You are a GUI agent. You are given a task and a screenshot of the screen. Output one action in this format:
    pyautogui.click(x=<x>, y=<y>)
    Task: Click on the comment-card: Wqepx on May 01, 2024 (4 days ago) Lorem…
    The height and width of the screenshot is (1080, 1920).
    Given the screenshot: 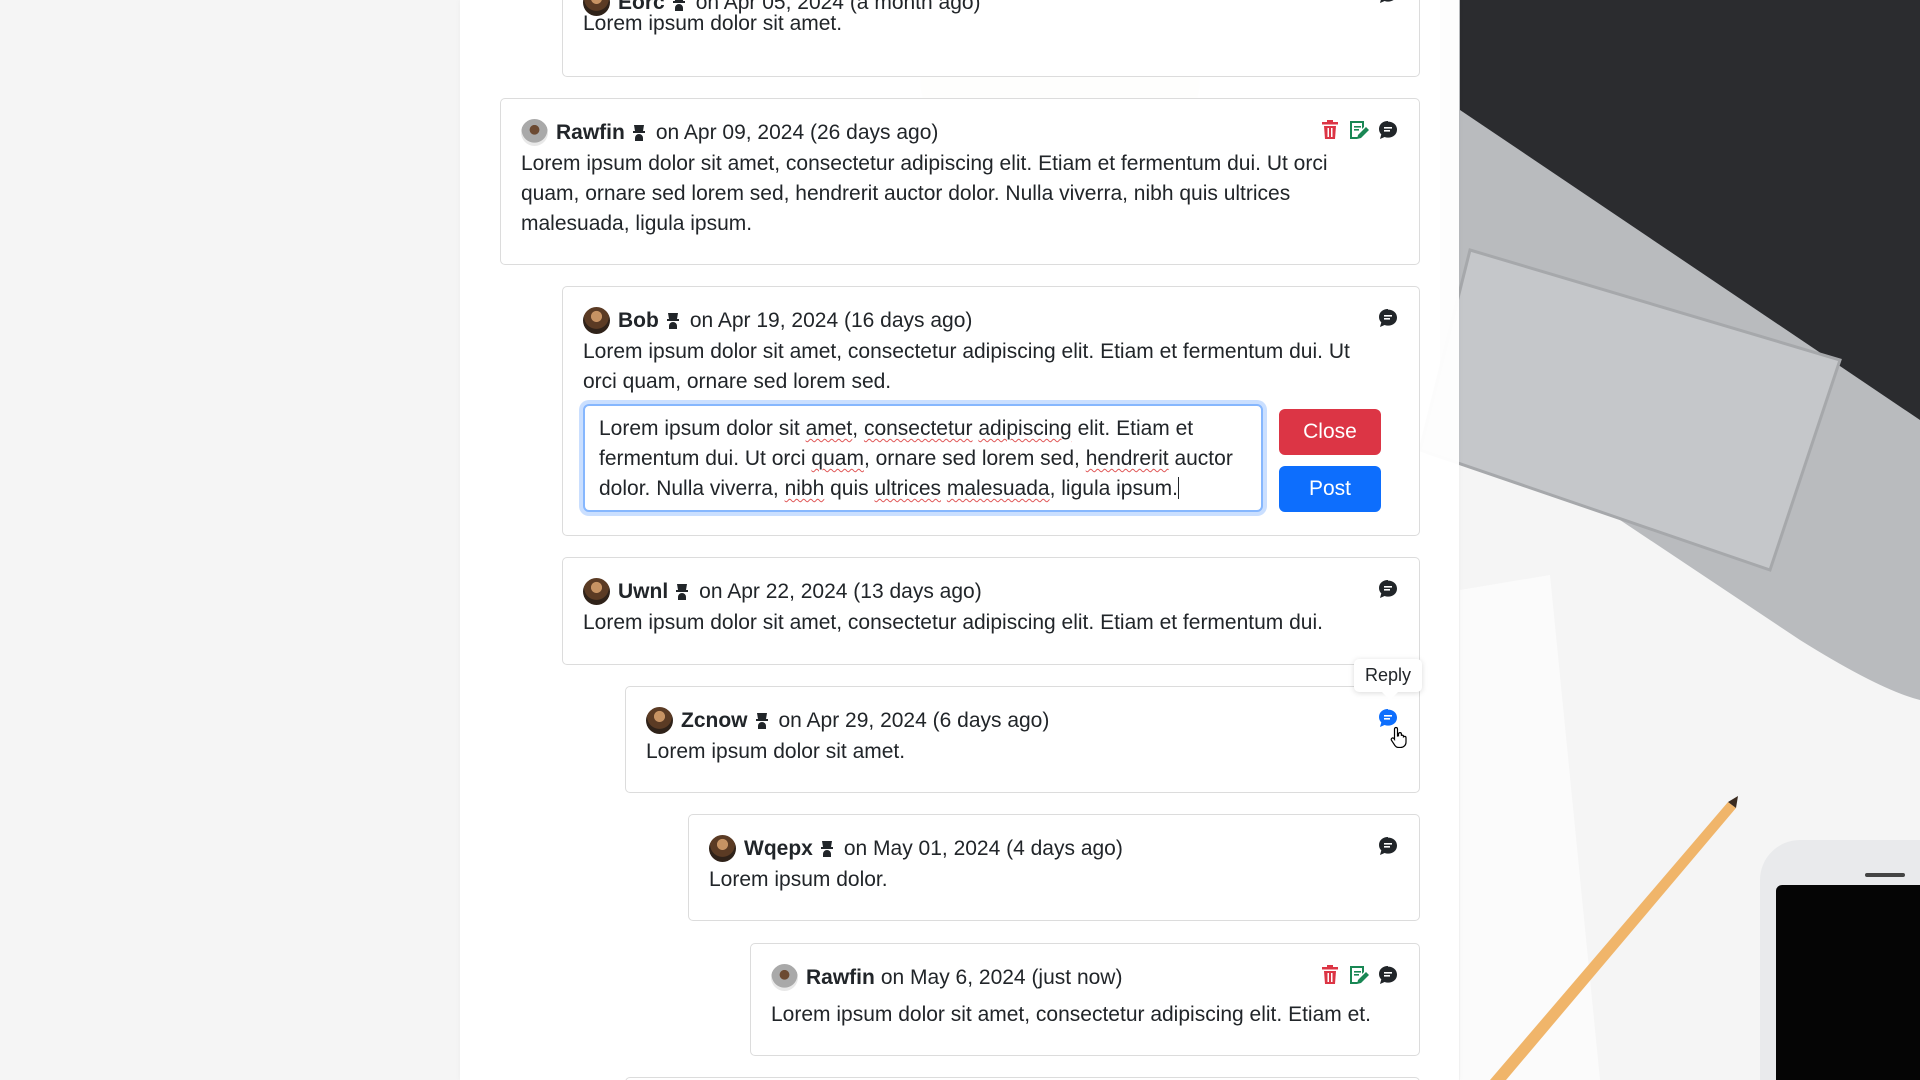 What is the action you would take?
    pyautogui.click(x=1054, y=867)
    